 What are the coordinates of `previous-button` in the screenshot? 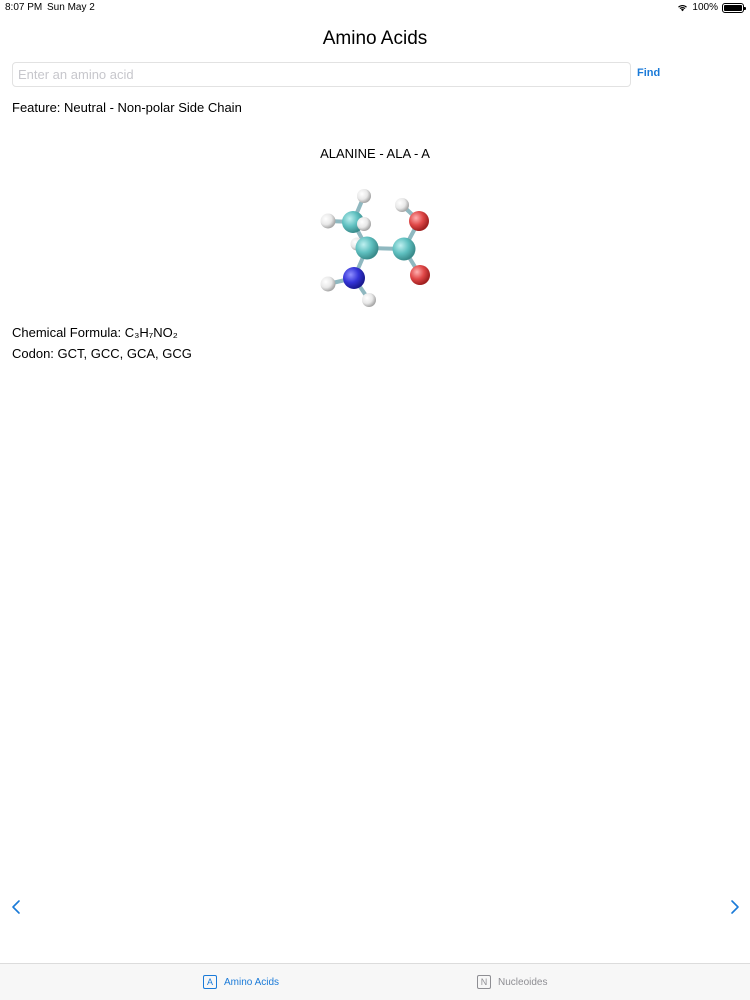 It's located at (17, 907).